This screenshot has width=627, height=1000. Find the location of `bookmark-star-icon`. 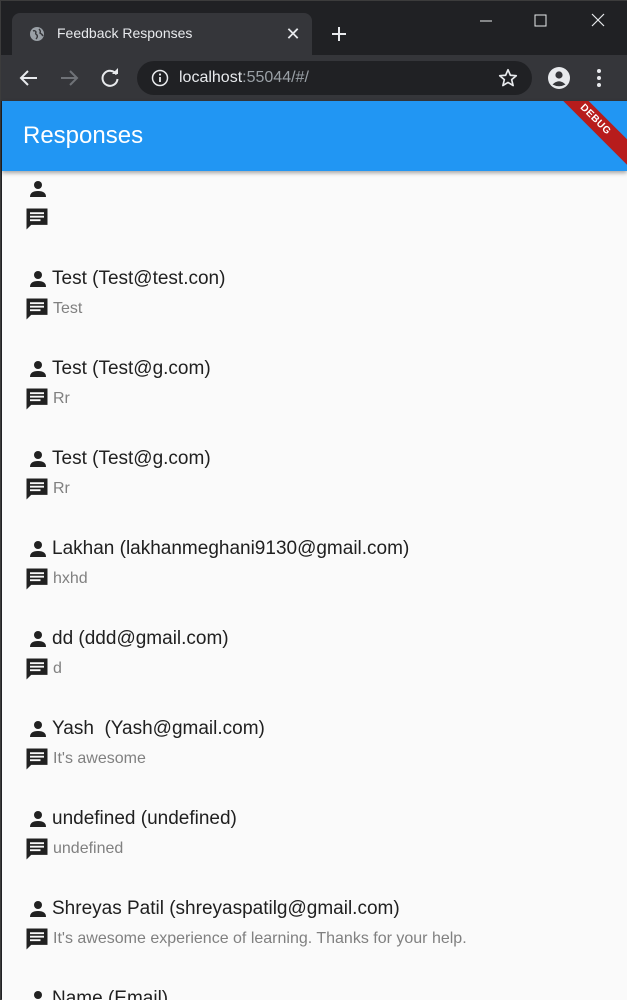

bookmark-star-icon is located at coordinates (508, 78).